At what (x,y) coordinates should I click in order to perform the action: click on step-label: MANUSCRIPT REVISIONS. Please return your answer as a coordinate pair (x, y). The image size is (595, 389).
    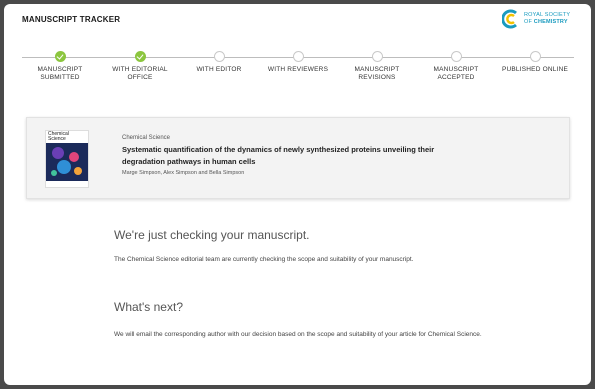
    Looking at the image, I should click on (377, 73).